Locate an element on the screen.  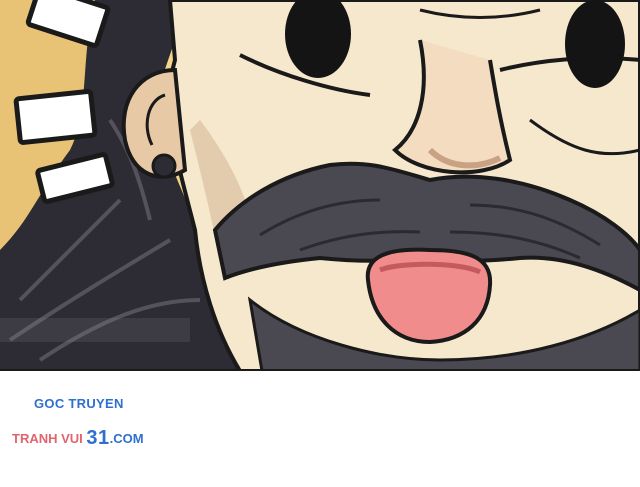
watermark-line-2: TRANH VUI 31.COM is located at coordinates (78, 437).